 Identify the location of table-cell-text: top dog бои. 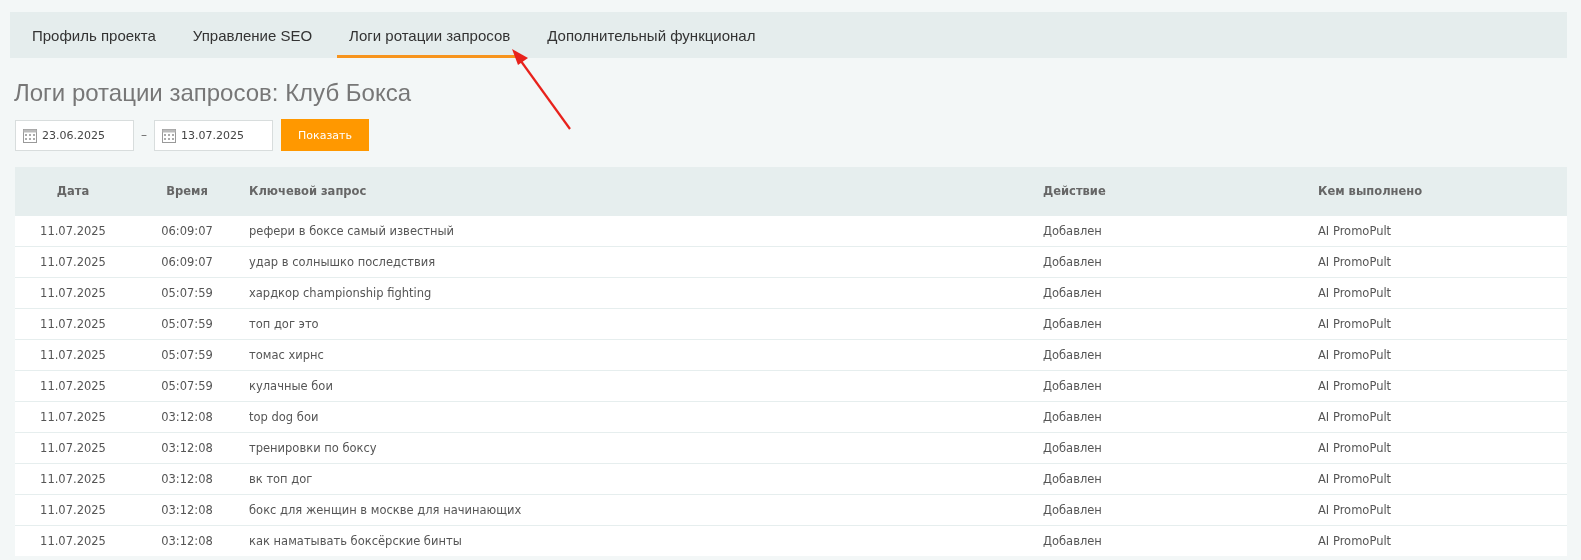
(284, 417).